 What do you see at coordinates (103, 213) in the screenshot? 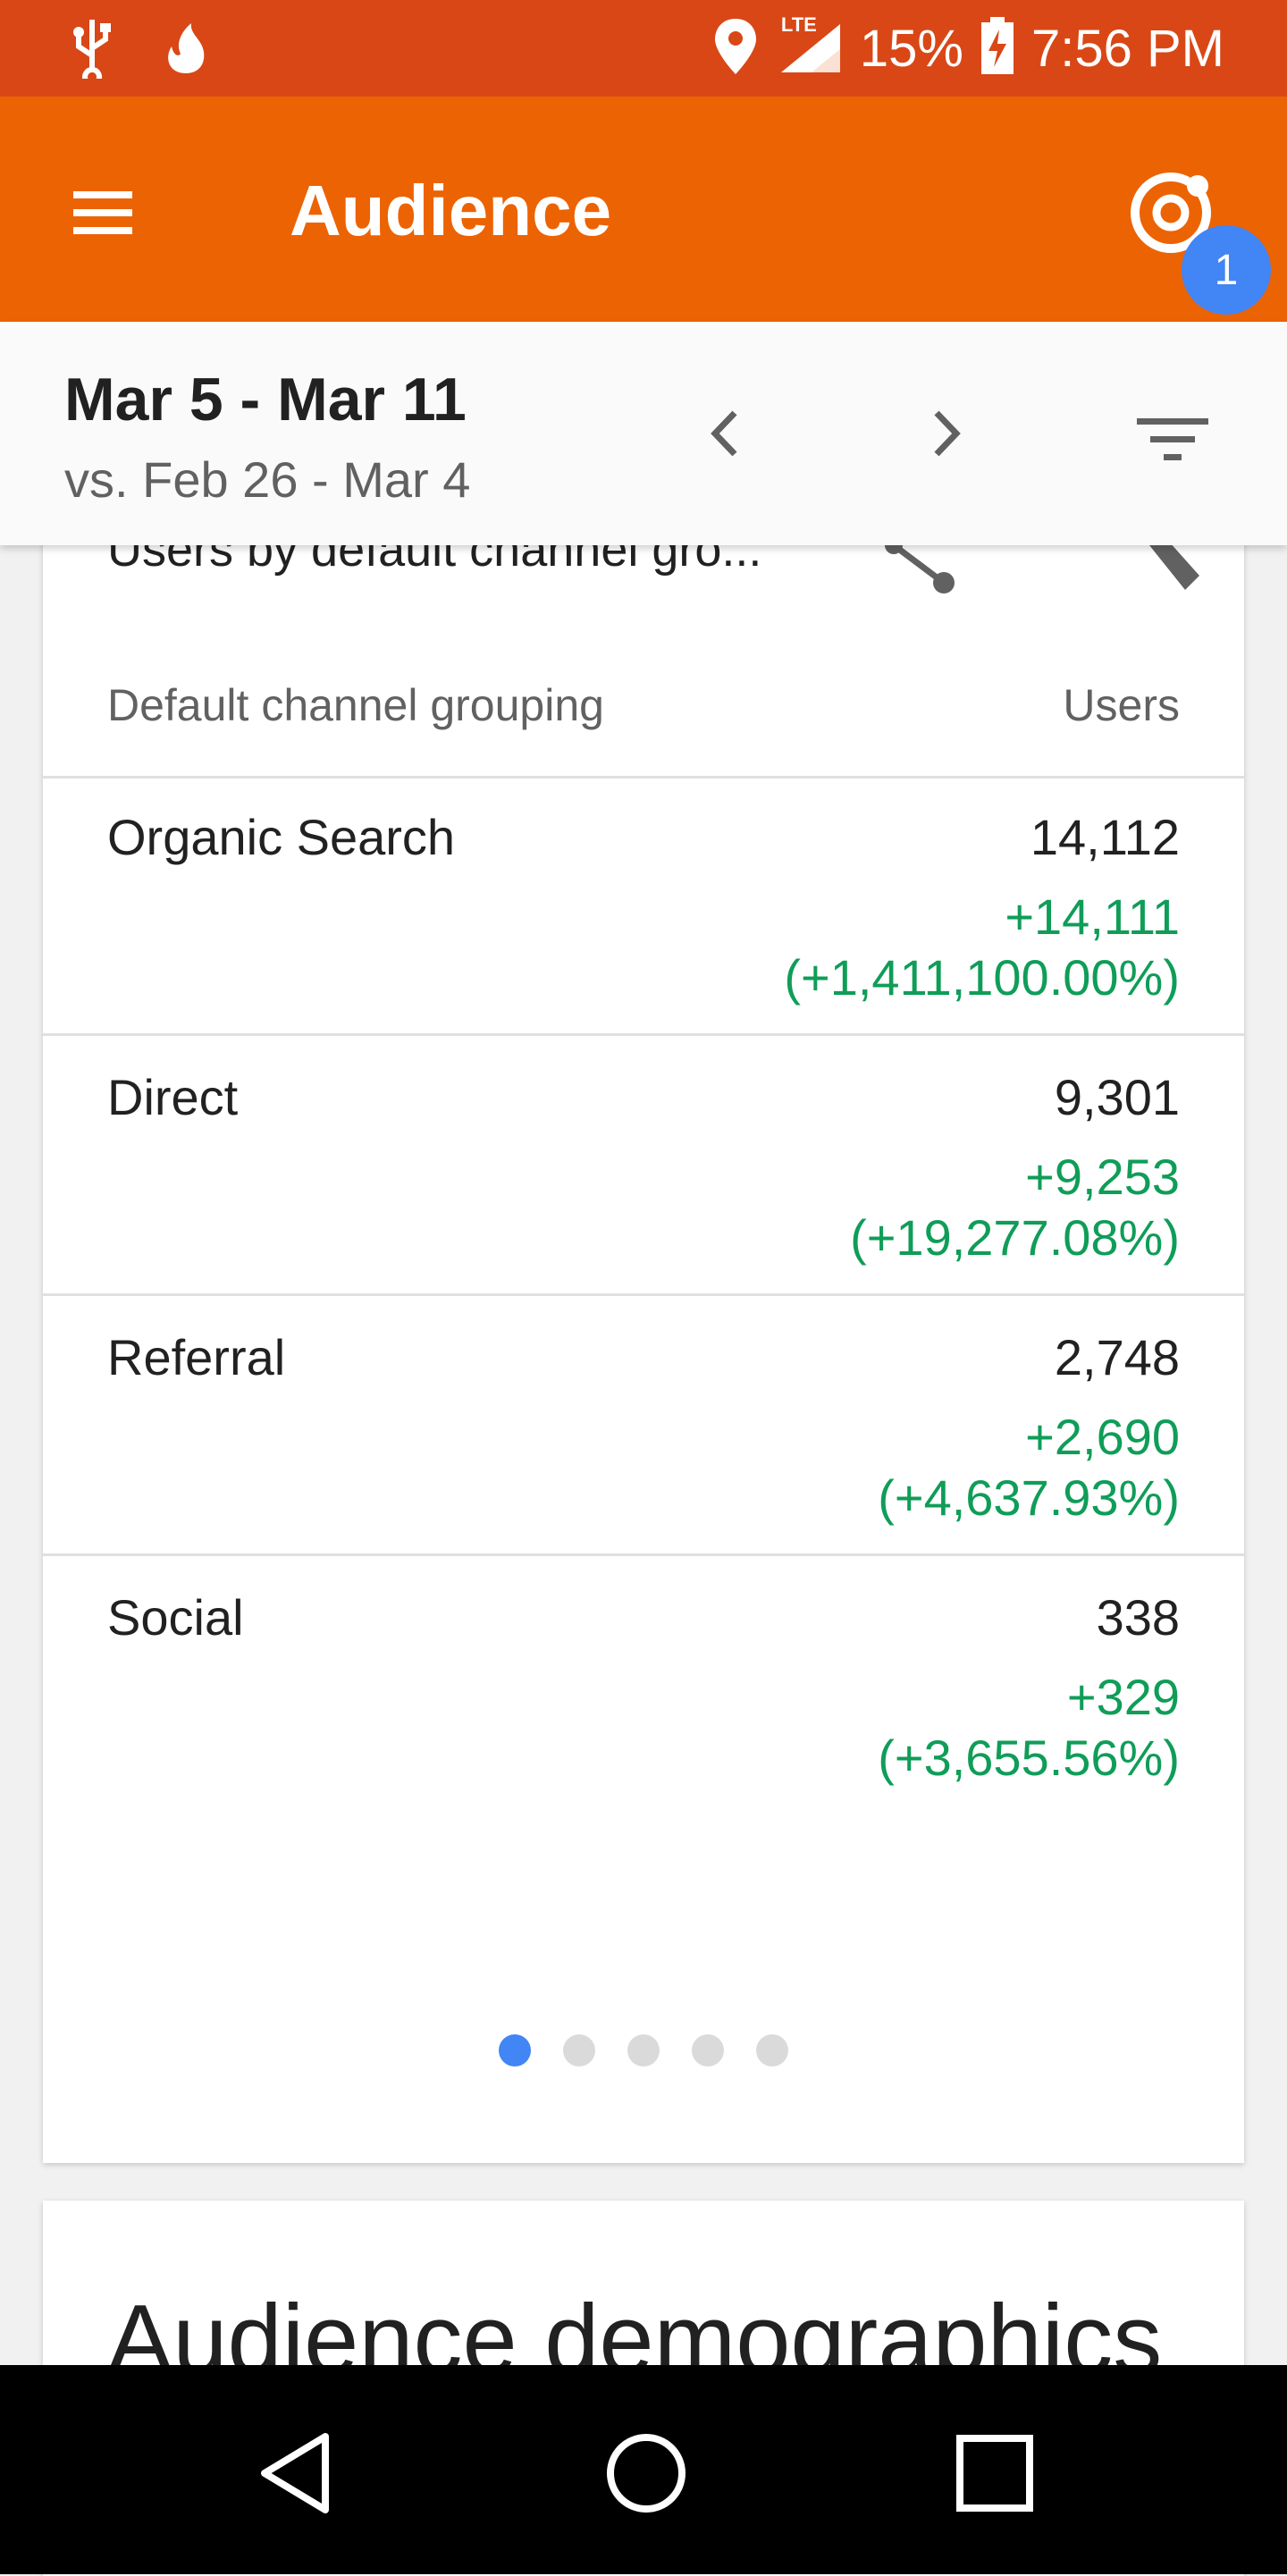
I see `hamburger-menu-icon` at bounding box center [103, 213].